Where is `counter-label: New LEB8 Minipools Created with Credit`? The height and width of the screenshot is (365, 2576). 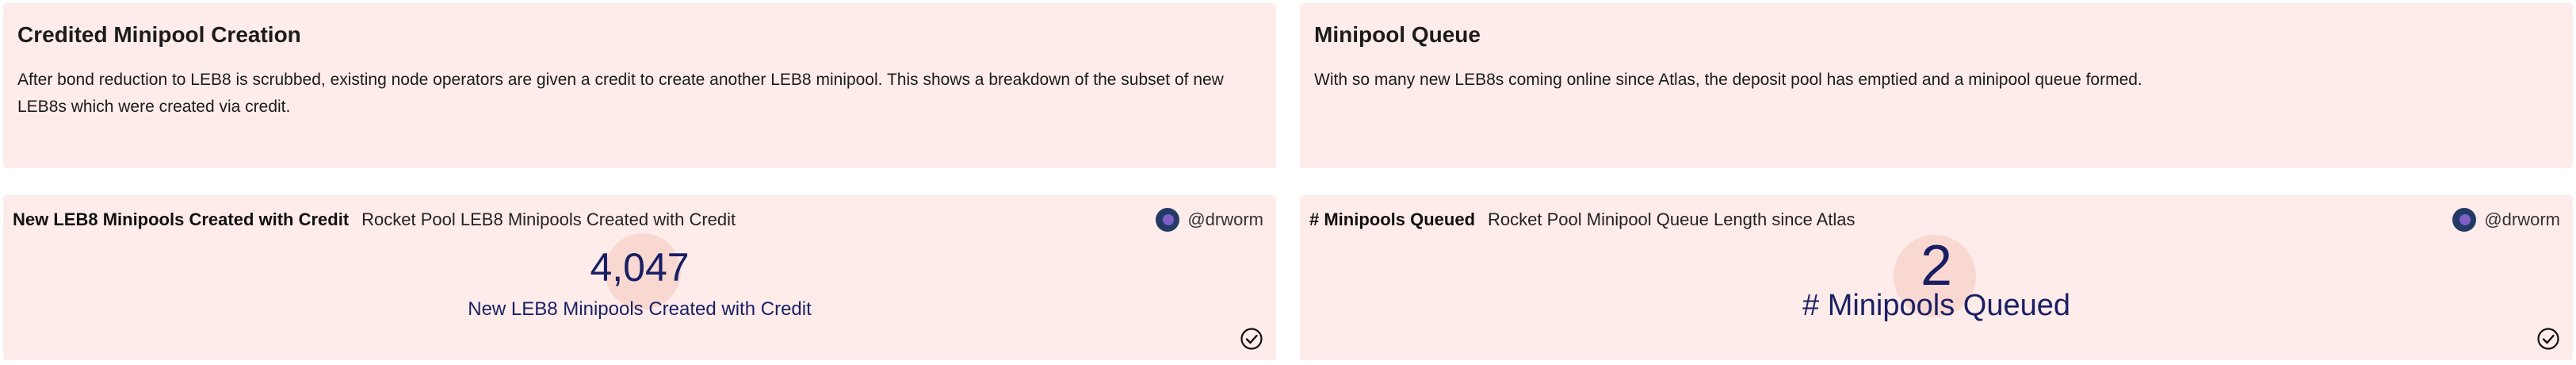
counter-label: New LEB8 Minipools Created with Credit is located at coordinates (640, 309).